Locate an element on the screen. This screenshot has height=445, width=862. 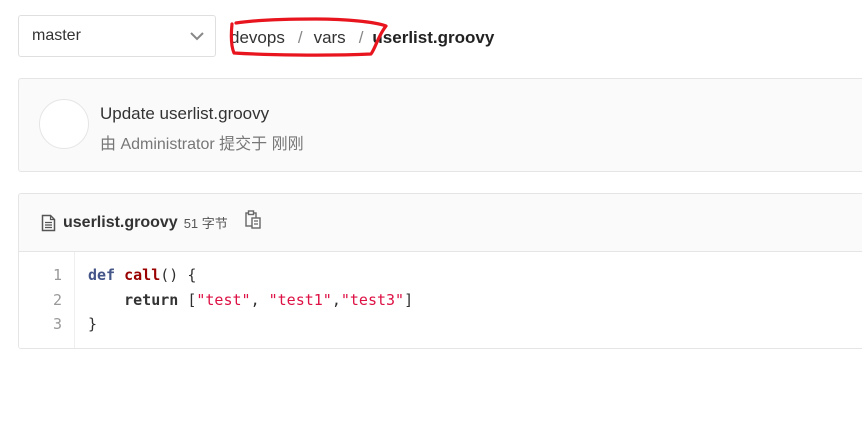
avatar is located at coordinates (64, 124).